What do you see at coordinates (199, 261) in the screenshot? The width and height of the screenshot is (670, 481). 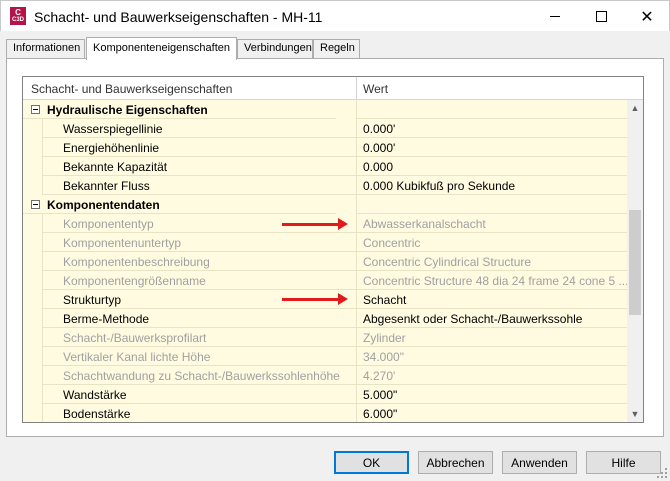 I see `property-name: Komponentenbeschreibung` at bounding box center [199, 261].